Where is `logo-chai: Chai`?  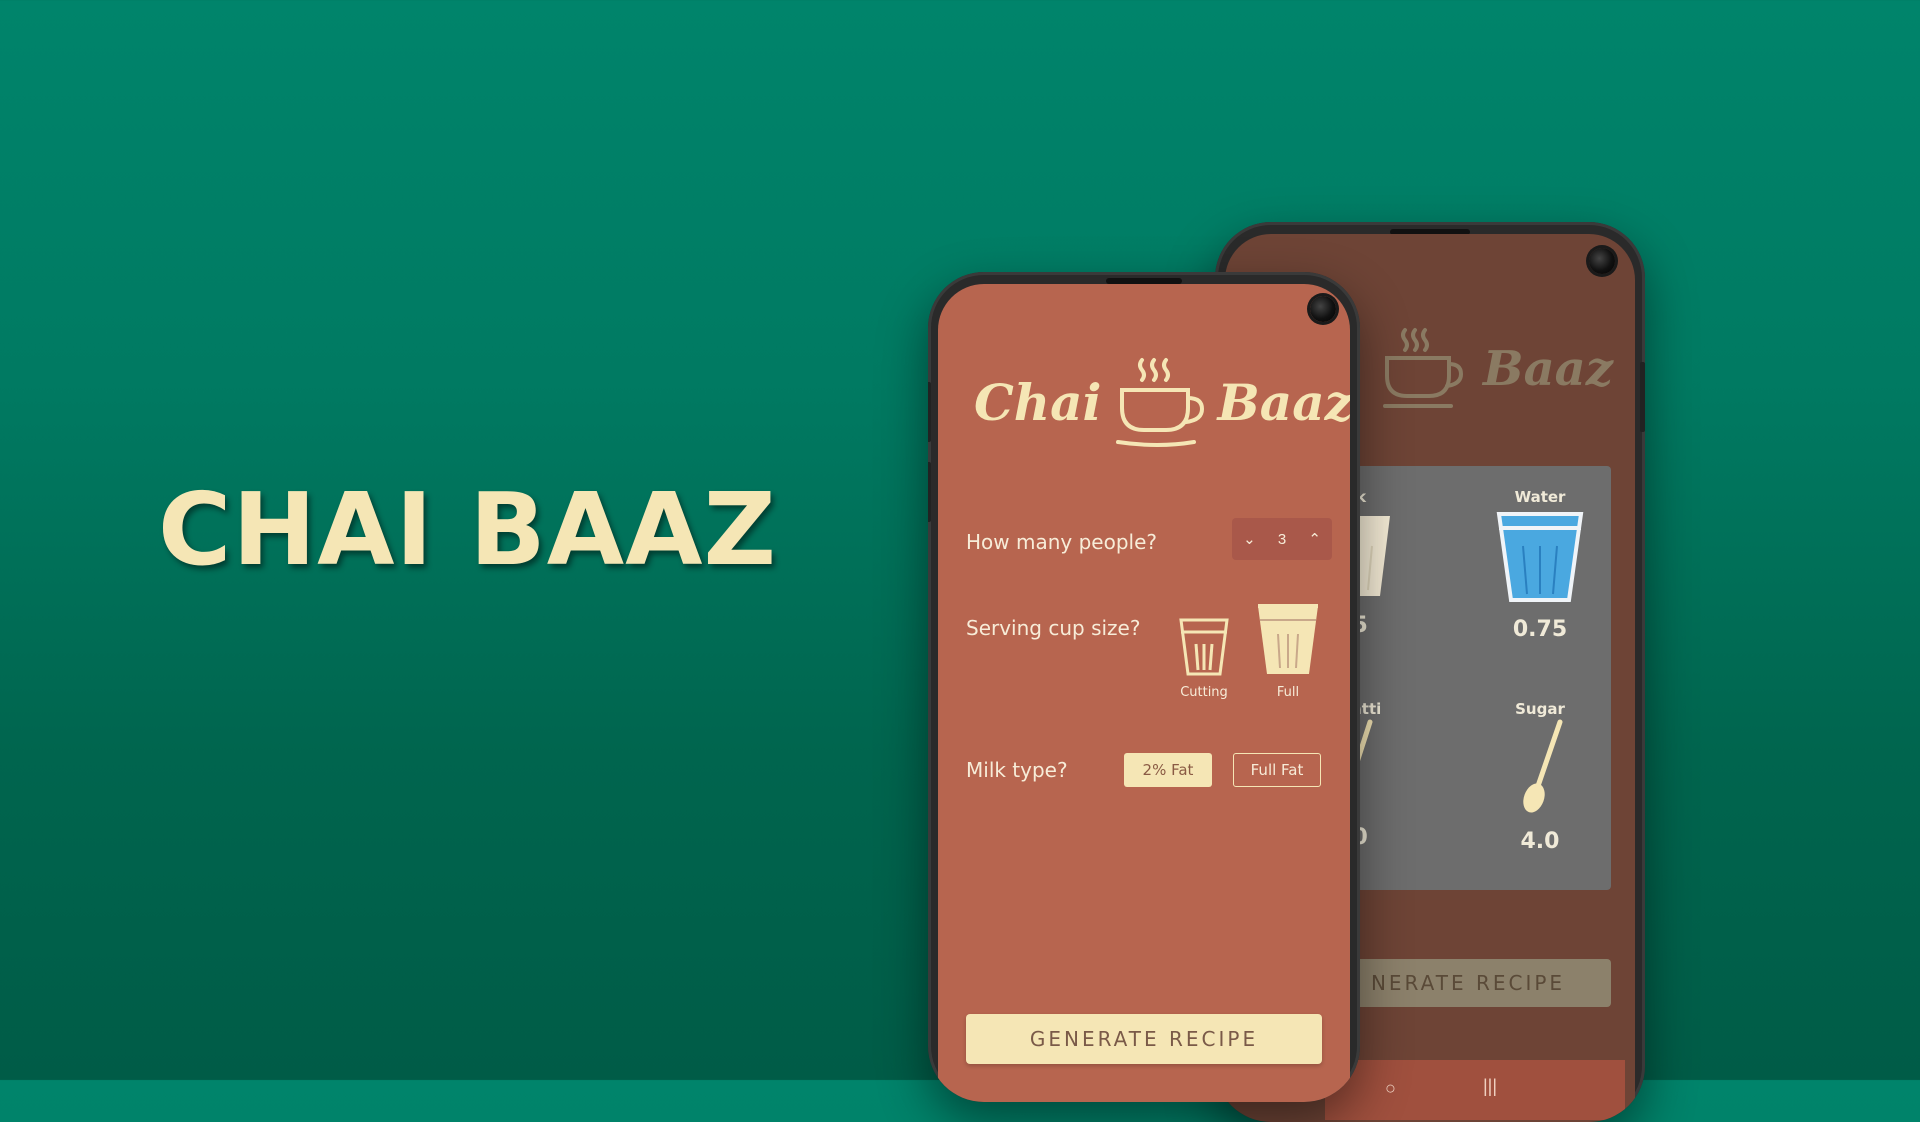 logo-chai: Chai is located at coordinates (1038, 402).